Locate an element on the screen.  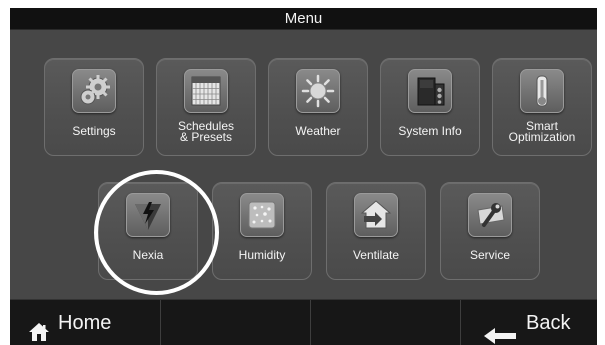
schedules-presets-button: Schedules & Presets is located at coordinates (206, 107).